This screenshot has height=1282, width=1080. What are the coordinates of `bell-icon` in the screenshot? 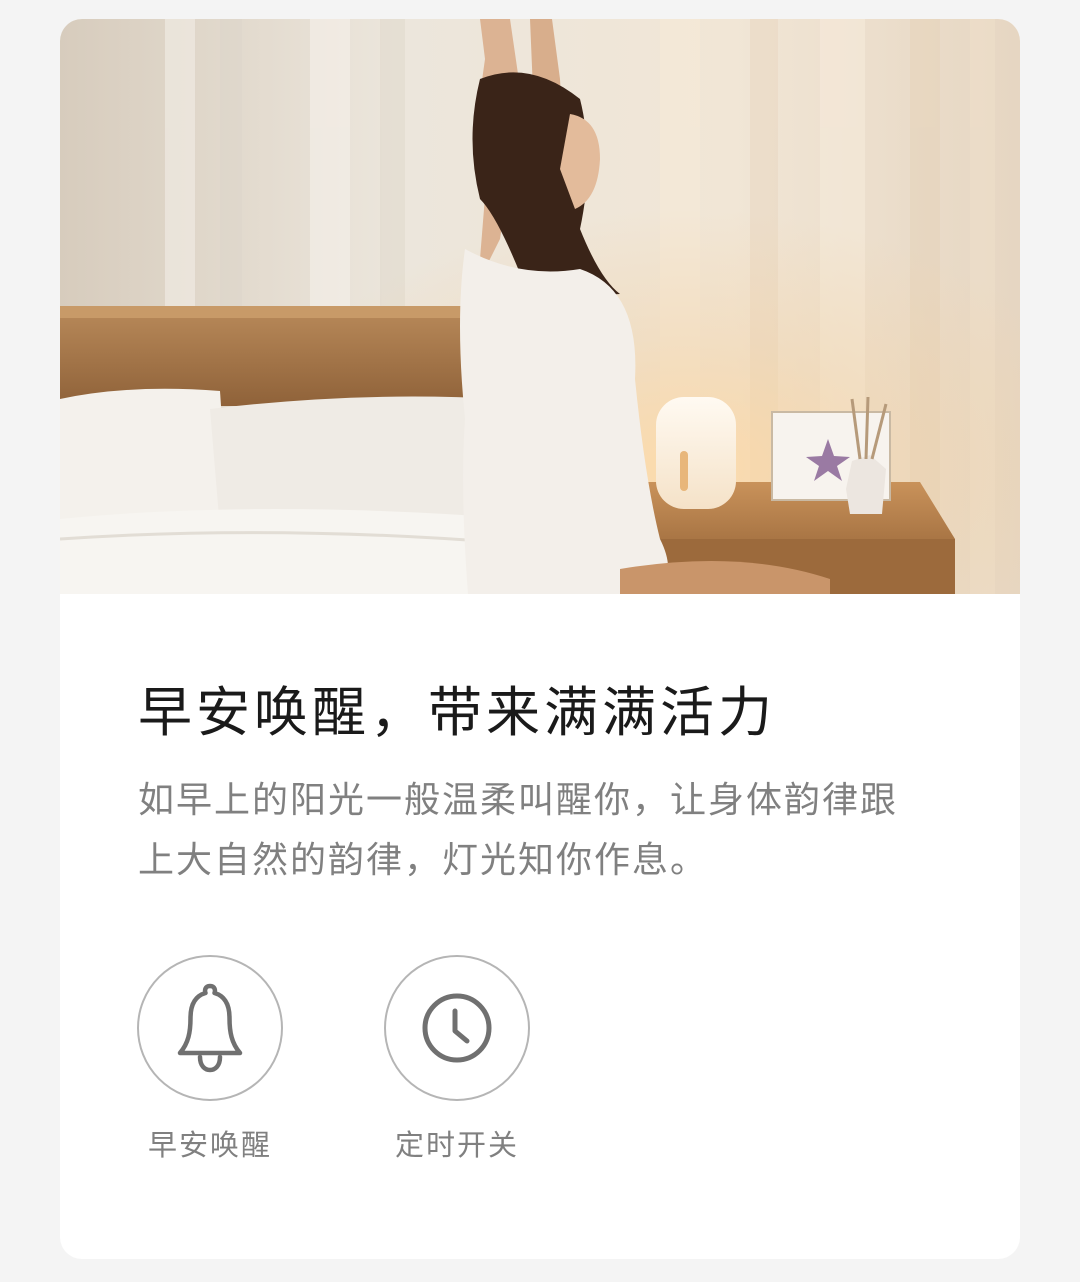 It's located at (210, 1028).